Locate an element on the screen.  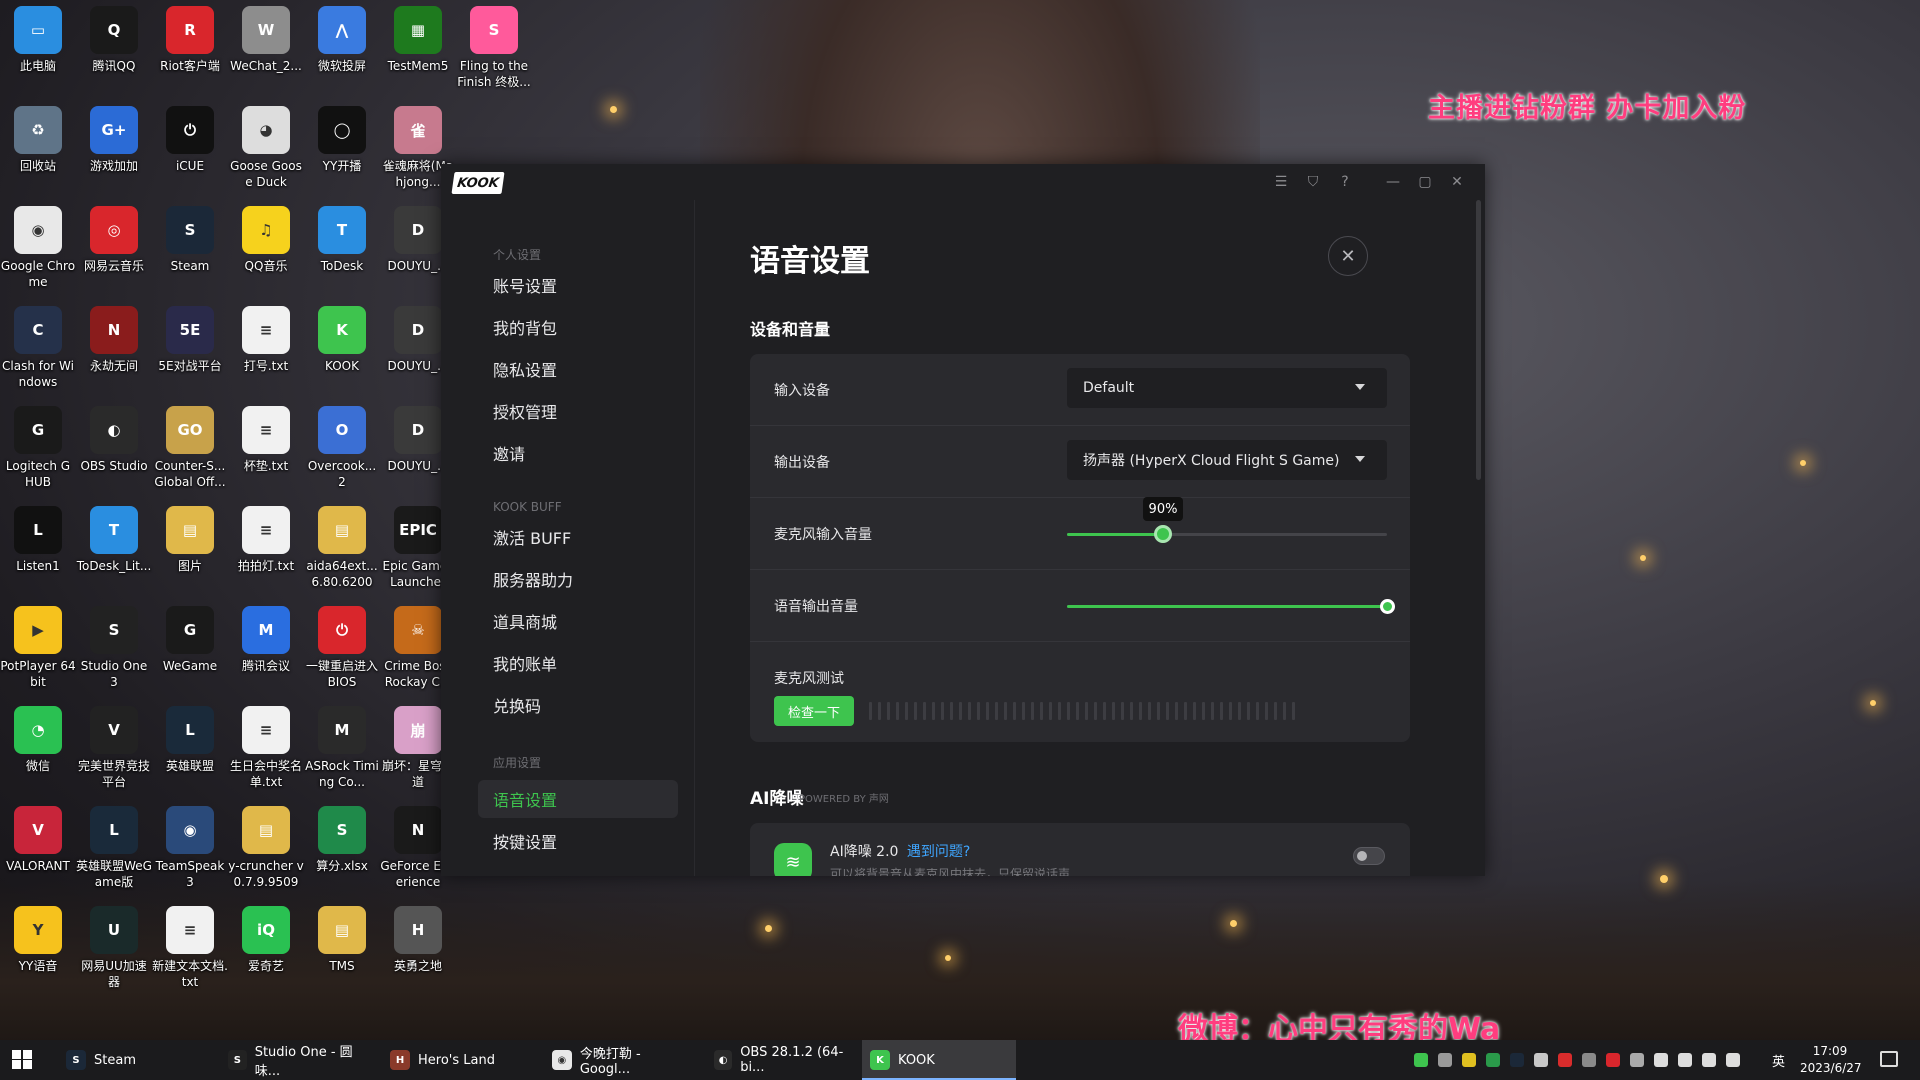
output-volume-slider is located at coordinates (1231, 606).